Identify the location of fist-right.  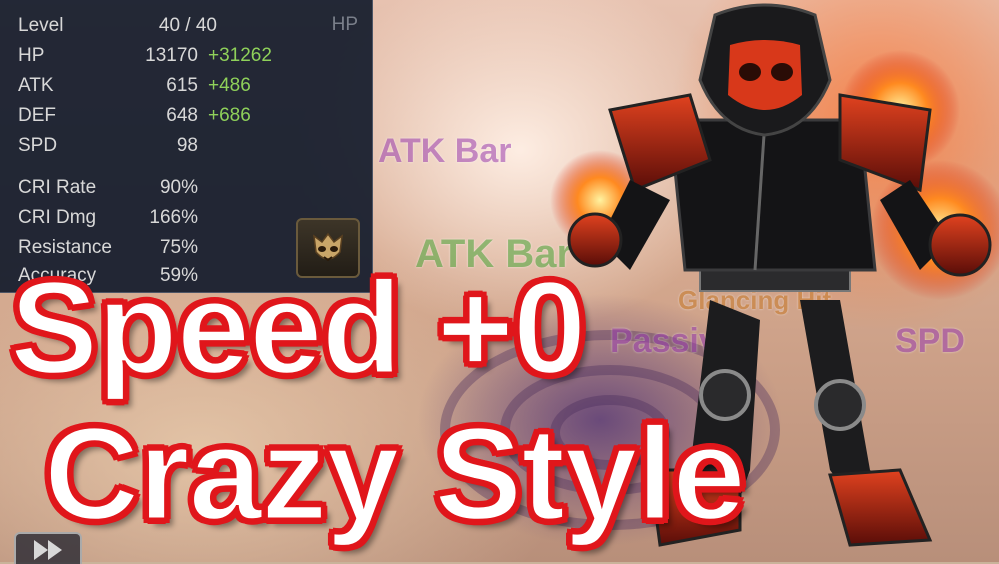
(960, 245).